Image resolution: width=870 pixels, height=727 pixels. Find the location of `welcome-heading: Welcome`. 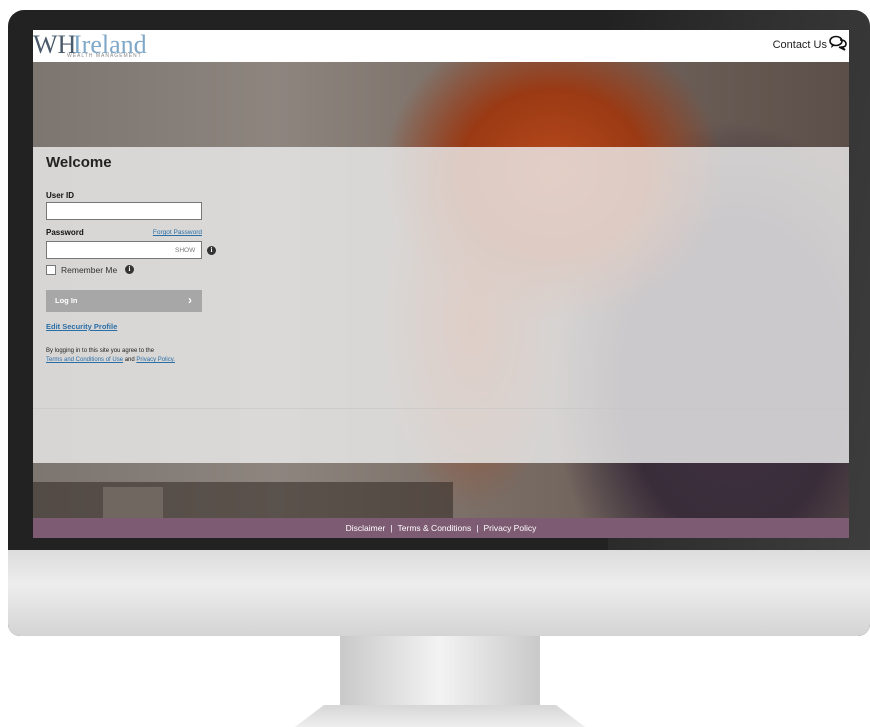

welcome-heading: Welcome is located at coordinates (79, 162).